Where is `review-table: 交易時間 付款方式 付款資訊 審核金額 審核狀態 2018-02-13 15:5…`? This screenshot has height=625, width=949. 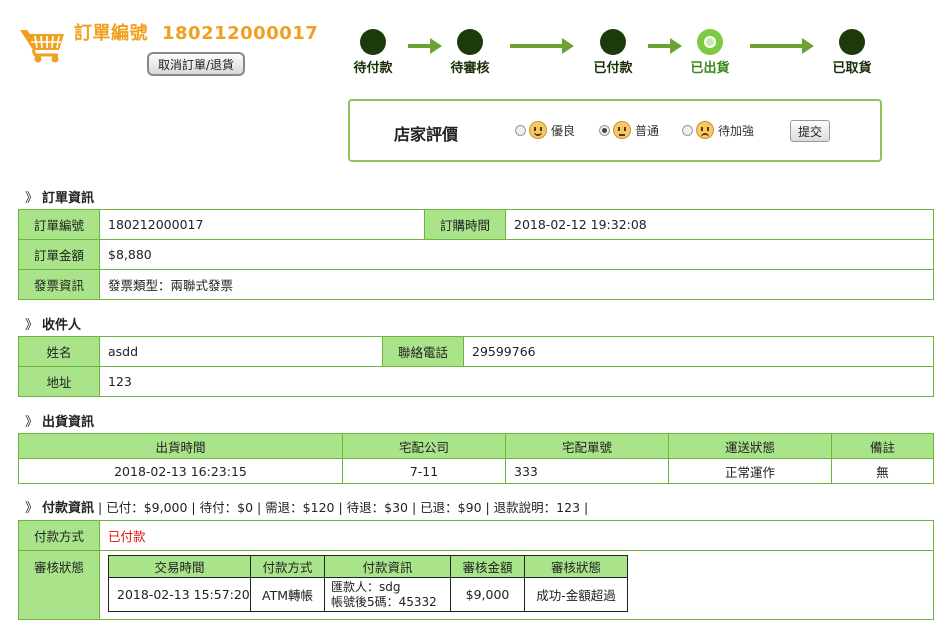
review-table: 交易時間 付款方式 付款資訊 審核金額 審核狀態 2018-02-13 15:5… is located at coordinates (368, 583).